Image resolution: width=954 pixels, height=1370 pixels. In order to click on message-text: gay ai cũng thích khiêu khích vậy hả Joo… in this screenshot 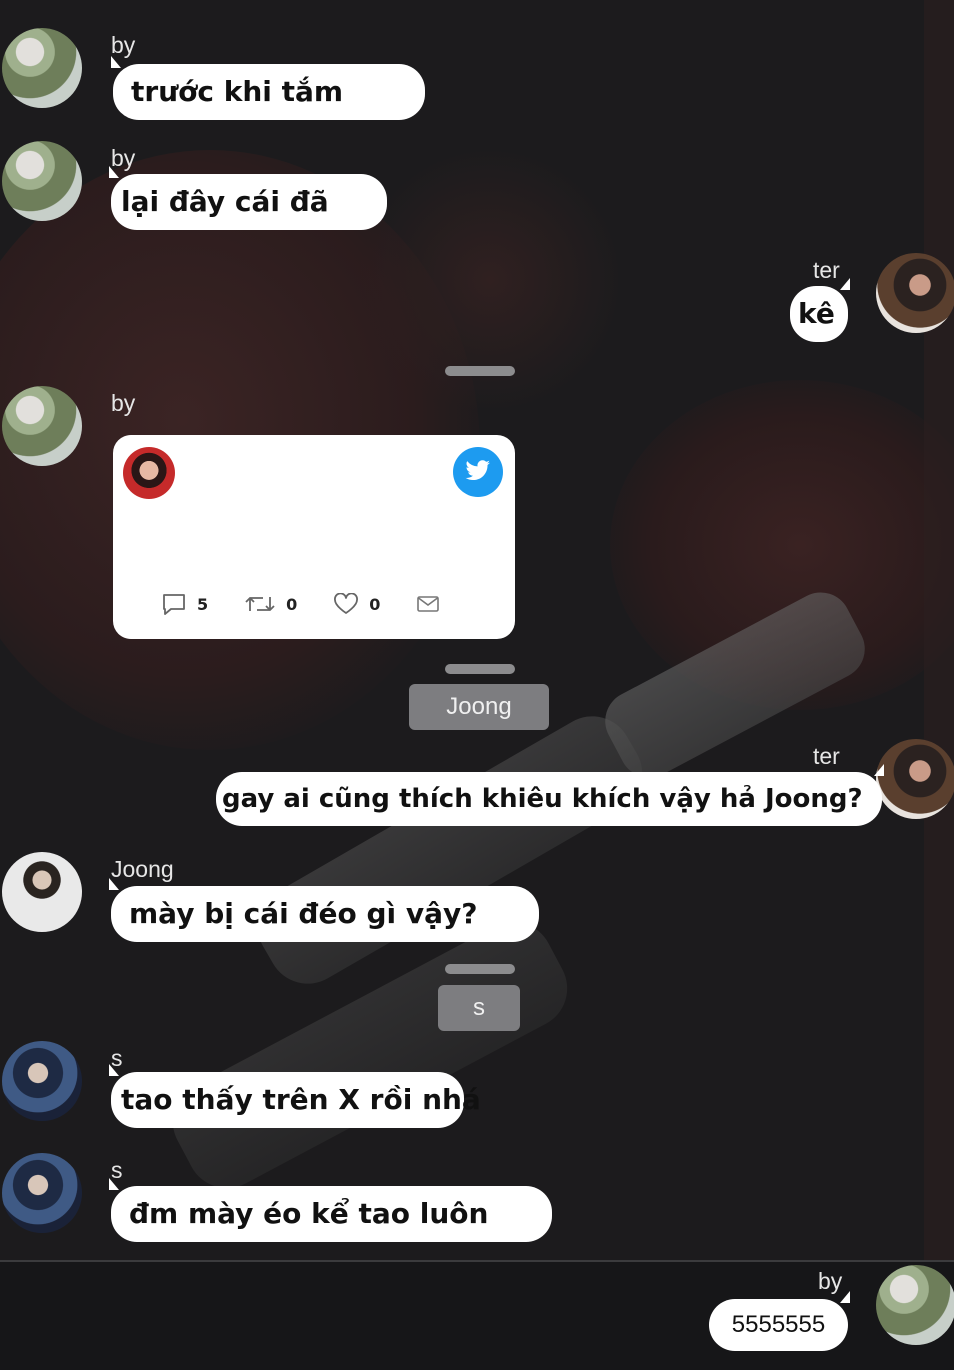, I will do `click(542, 799)`.